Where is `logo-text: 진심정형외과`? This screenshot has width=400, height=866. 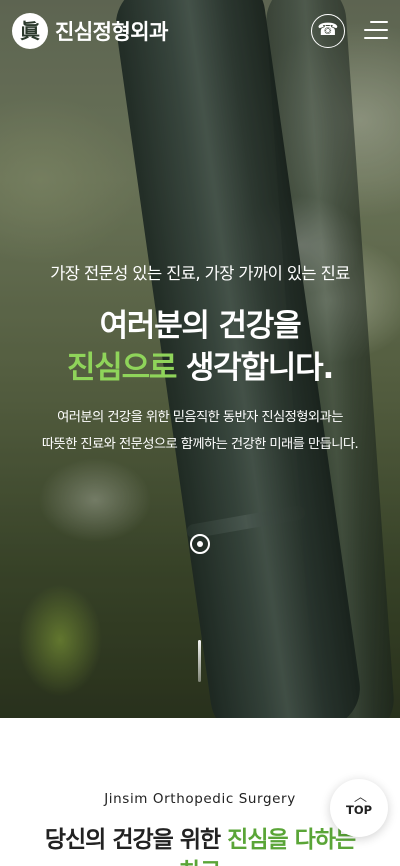 logo-text: 진심정형외과 is located at coordinates (111, 31).